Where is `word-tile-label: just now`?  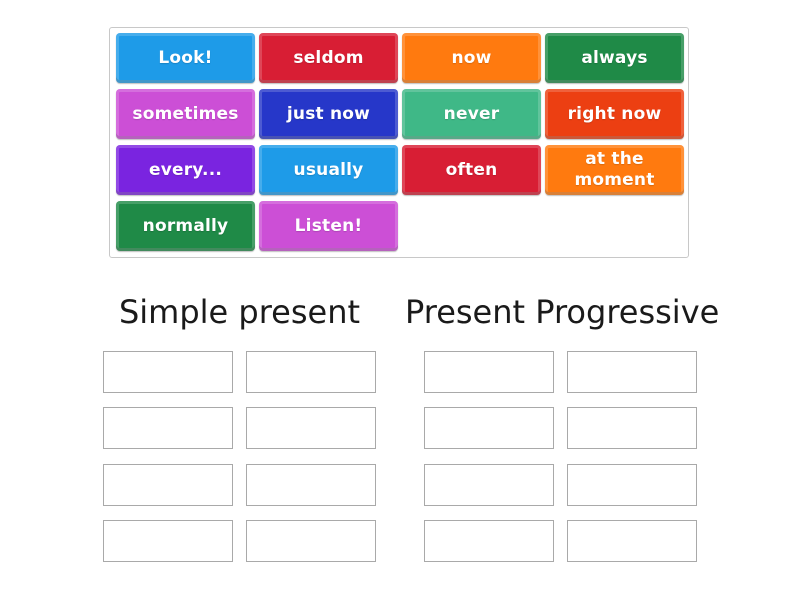
word-tile-label: just now is located at coordinates (328, 114).